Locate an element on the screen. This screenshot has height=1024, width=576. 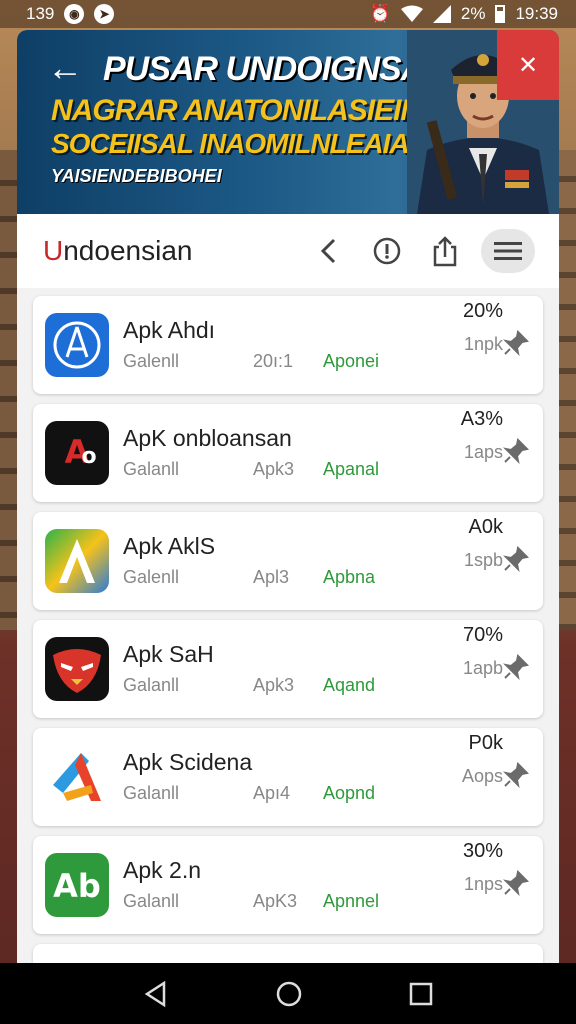
wifi-icon is located at coordinates (411, 13).